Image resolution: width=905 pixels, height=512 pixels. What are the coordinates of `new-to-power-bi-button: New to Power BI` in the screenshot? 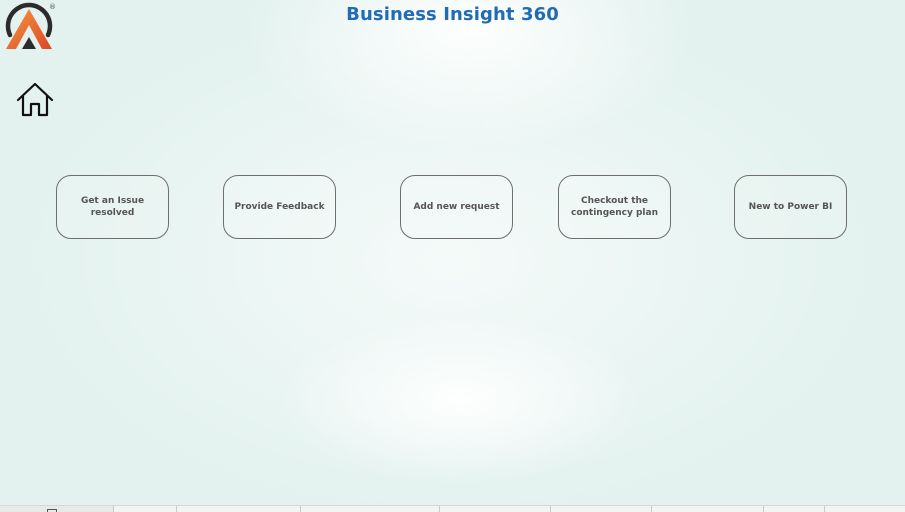 It's located at (790, 207).